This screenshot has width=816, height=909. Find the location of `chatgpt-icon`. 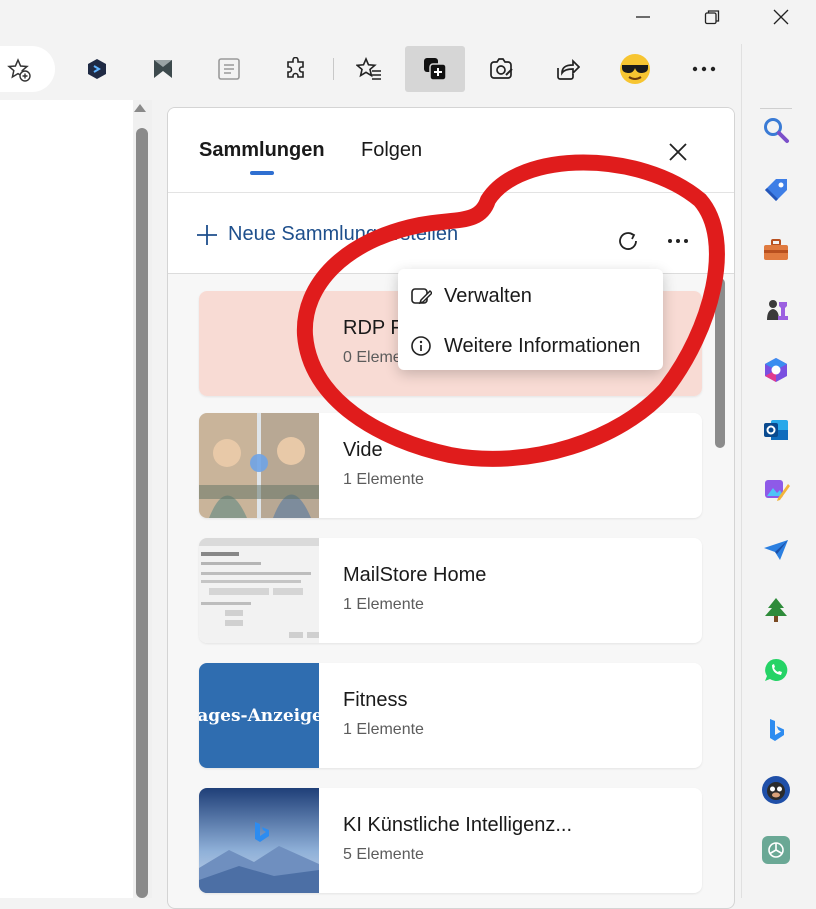

chatgpt-icon is located at coordinates (776, 850).